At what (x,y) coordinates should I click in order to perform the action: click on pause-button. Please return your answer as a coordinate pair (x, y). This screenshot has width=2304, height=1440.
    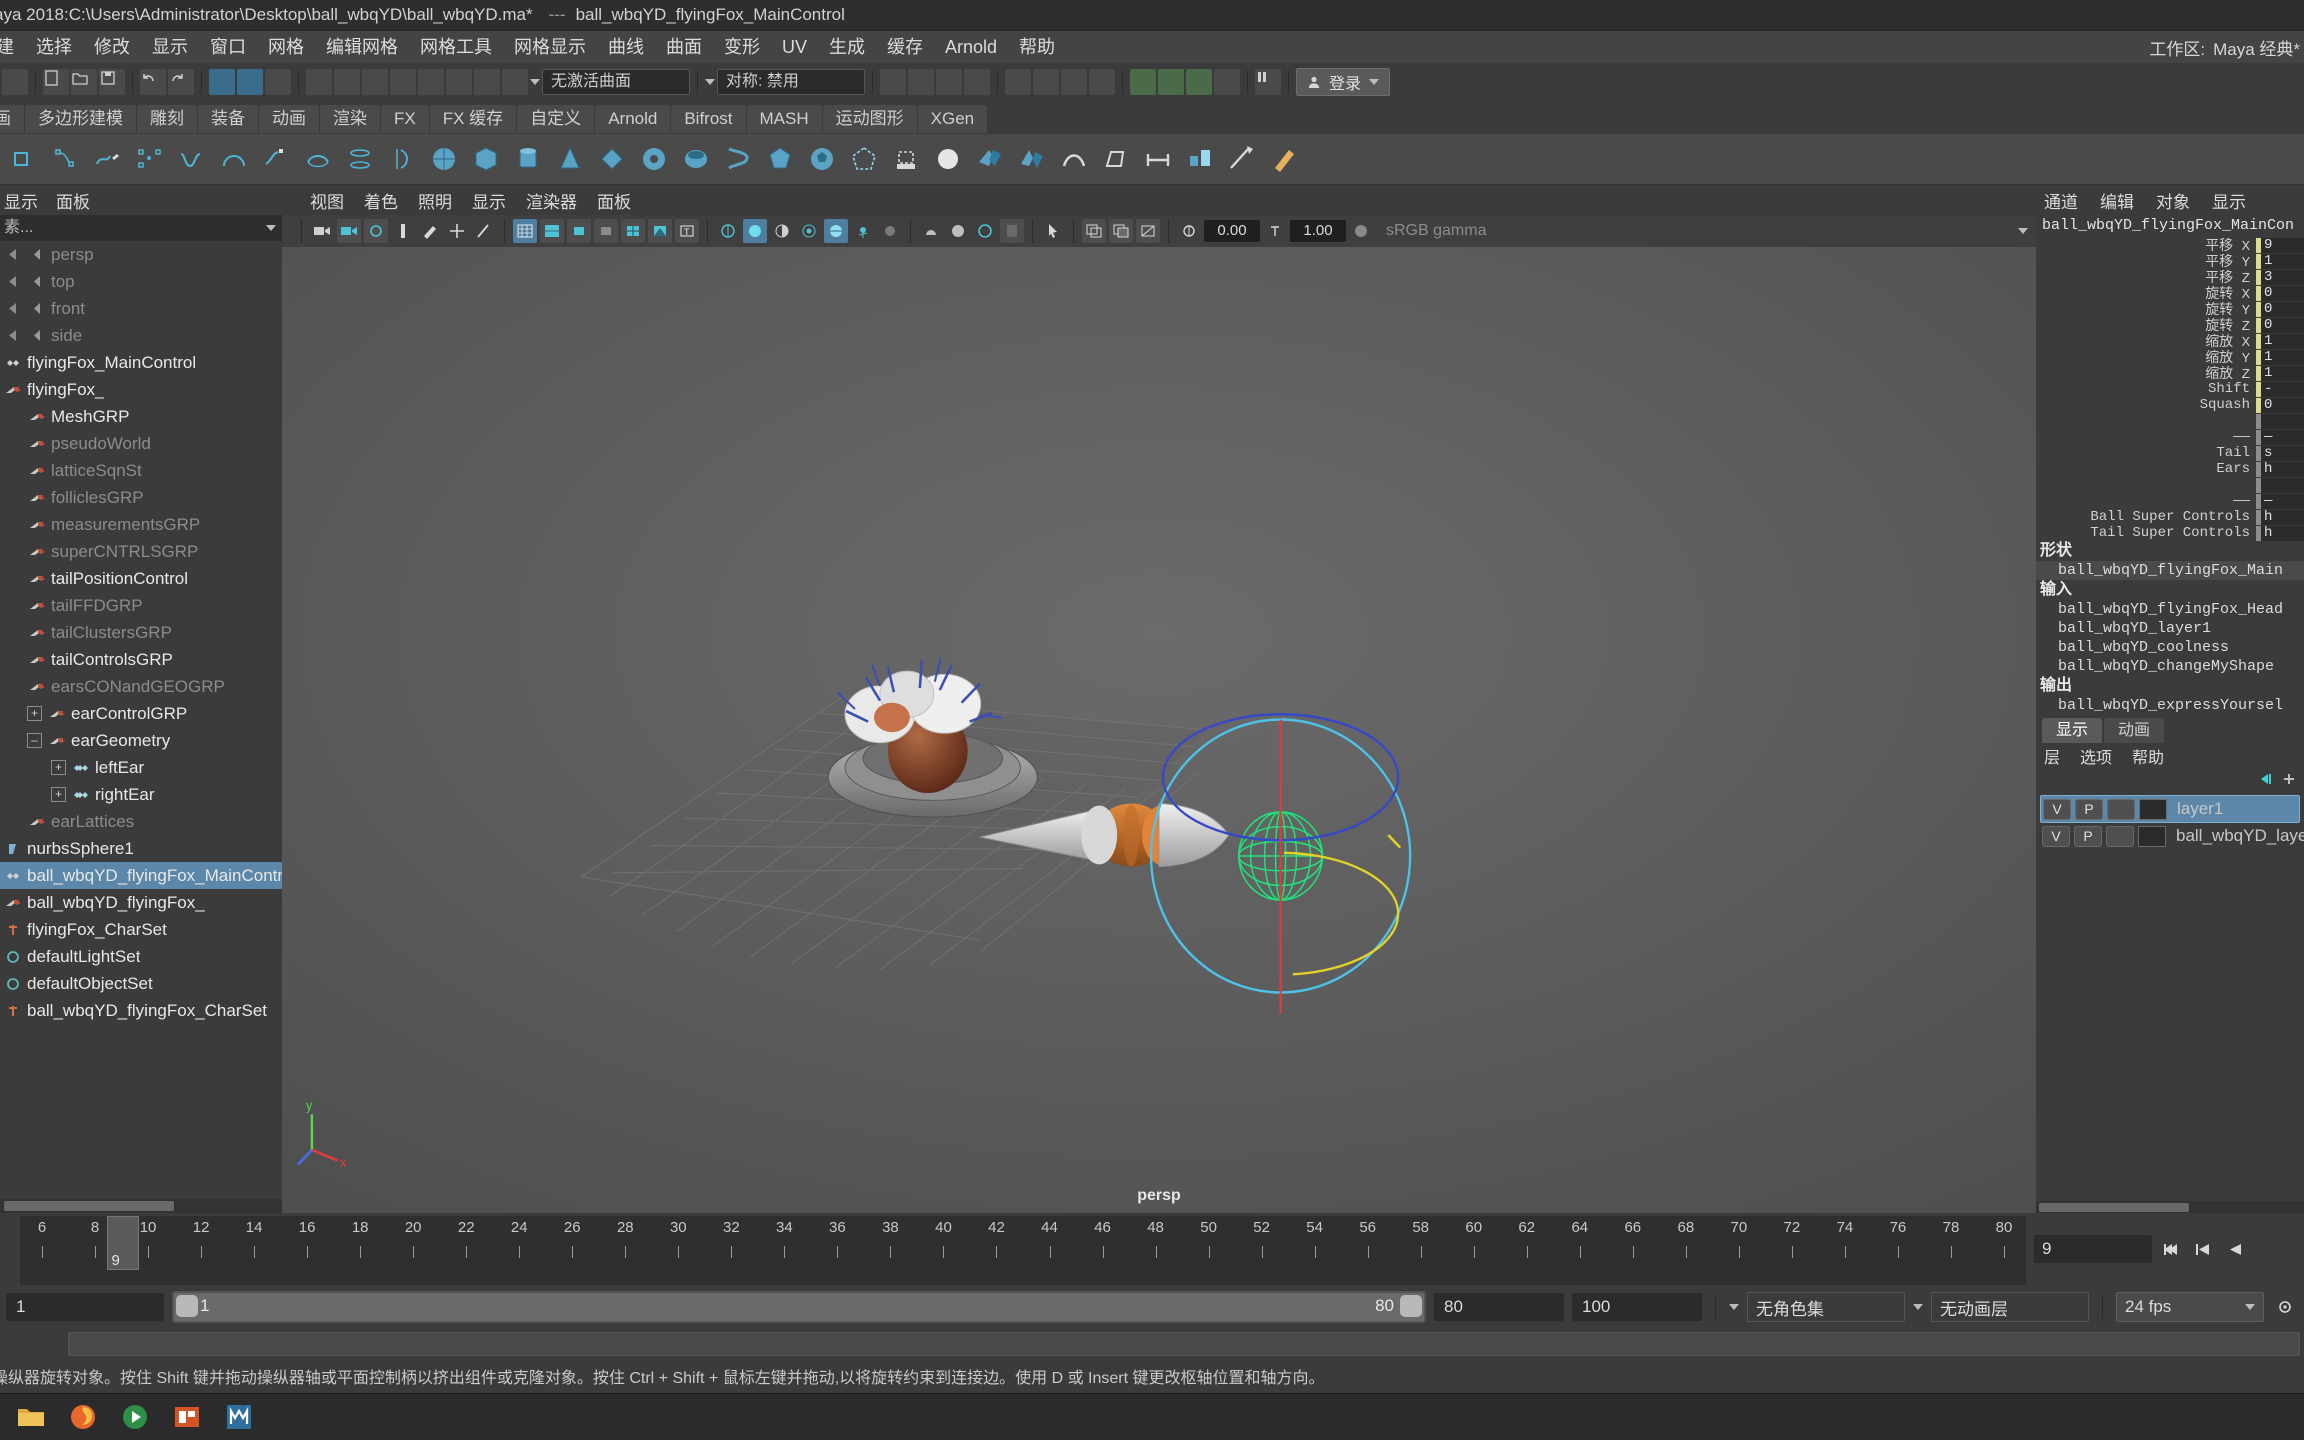
    Looking at the image, I should click on (1268, 82).